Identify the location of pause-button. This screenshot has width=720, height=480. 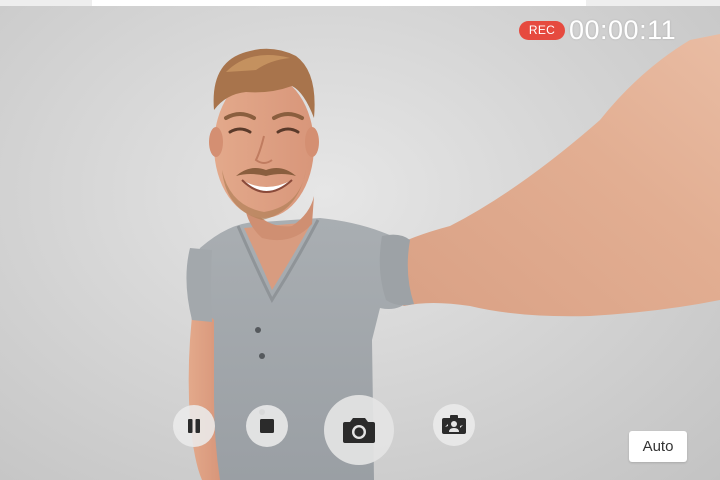
(194, 426).